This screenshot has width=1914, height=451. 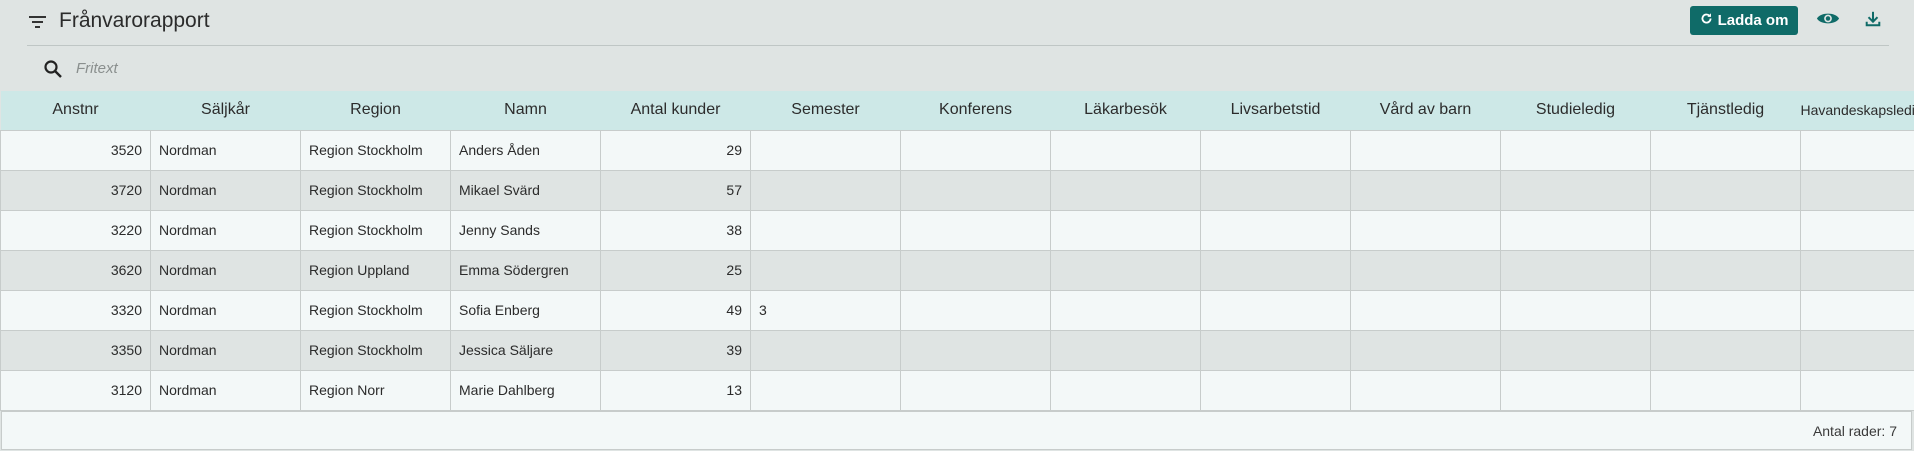 What do you see at coordinates (1873, 21) in the screenshot?
I see `download-button` at bounding box center [1873, 21].